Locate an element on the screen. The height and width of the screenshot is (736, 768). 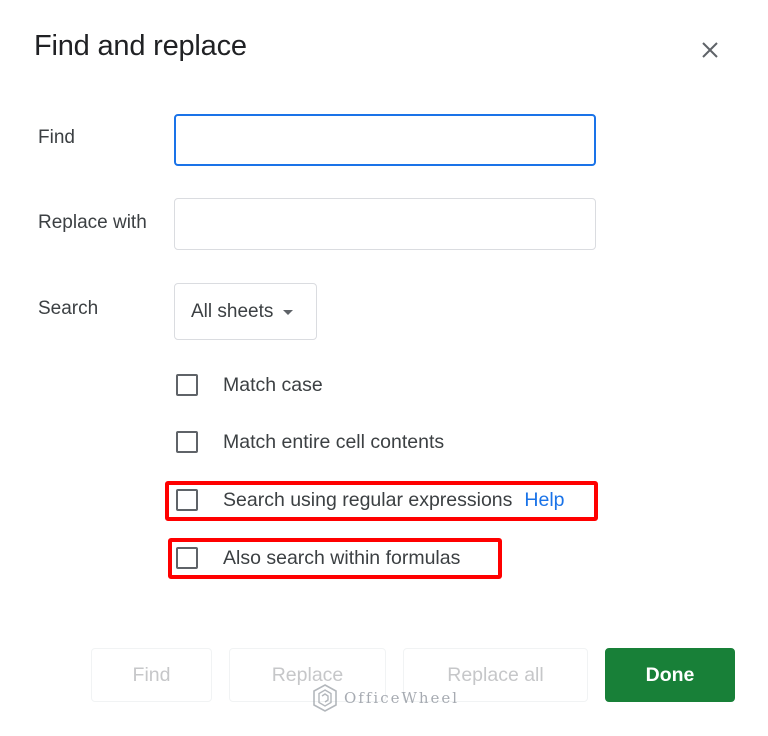
search-formulas-label: Also search within formulas is located at coordinates (342, 557).